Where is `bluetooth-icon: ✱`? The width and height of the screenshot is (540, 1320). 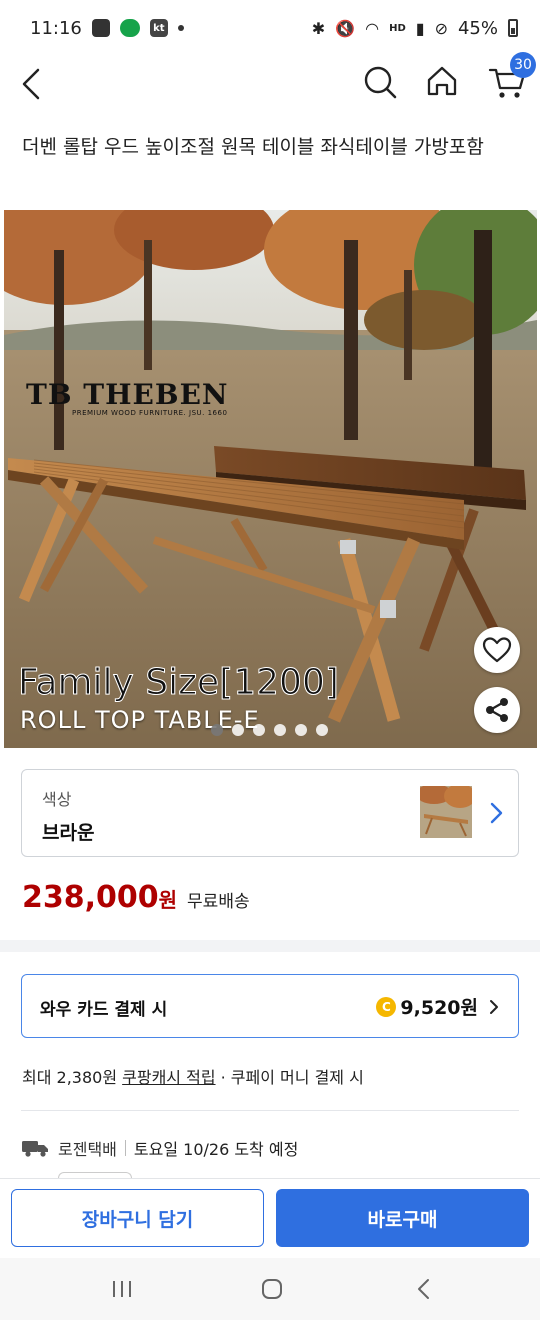 bluetooth-icon: ✱ is located at coordinates (318, 28).